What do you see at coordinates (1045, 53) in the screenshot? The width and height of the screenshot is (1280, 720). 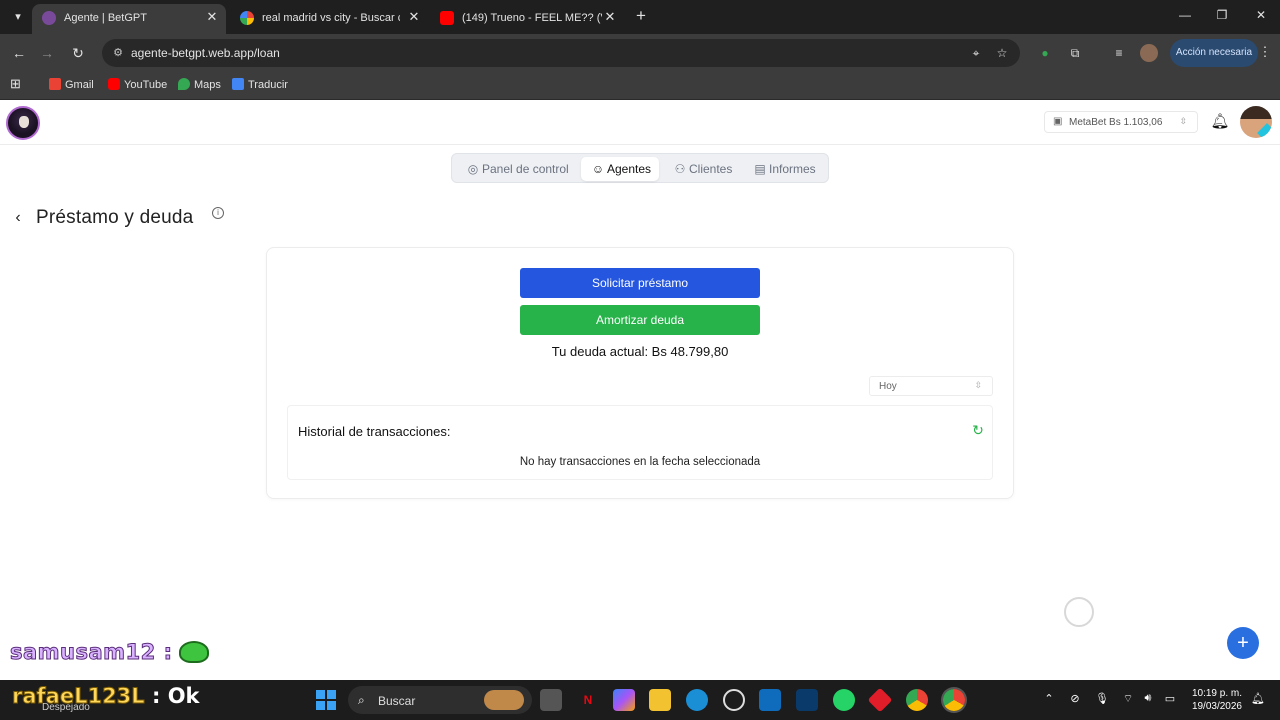 I see `extension-icon: ●` at bounding box center [1045, 53].